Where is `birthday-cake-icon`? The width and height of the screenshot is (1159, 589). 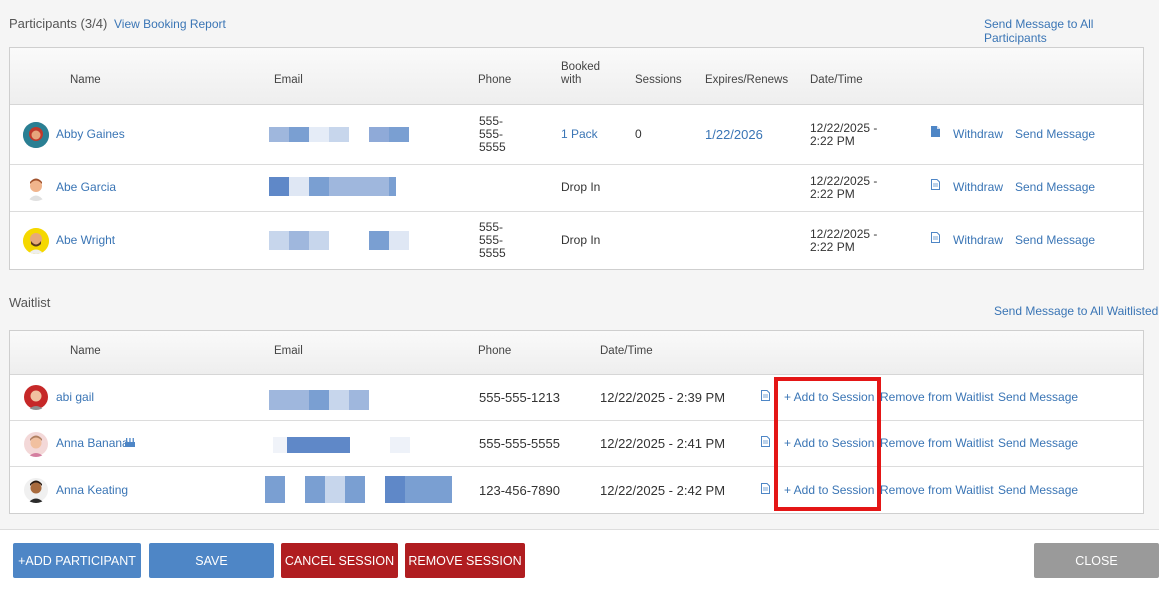 birthday-cake-icon is located at coordinates (130, 443).